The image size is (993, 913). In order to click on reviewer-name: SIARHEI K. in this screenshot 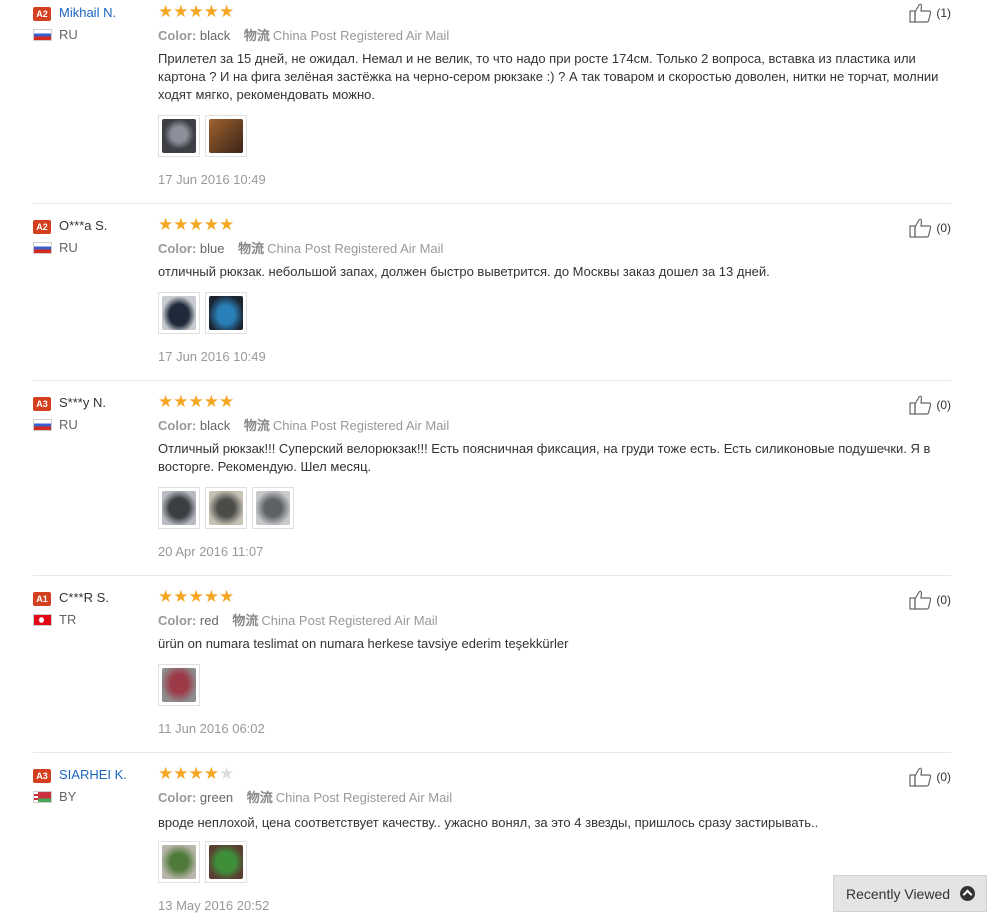, I will do `click(93, 774)`.